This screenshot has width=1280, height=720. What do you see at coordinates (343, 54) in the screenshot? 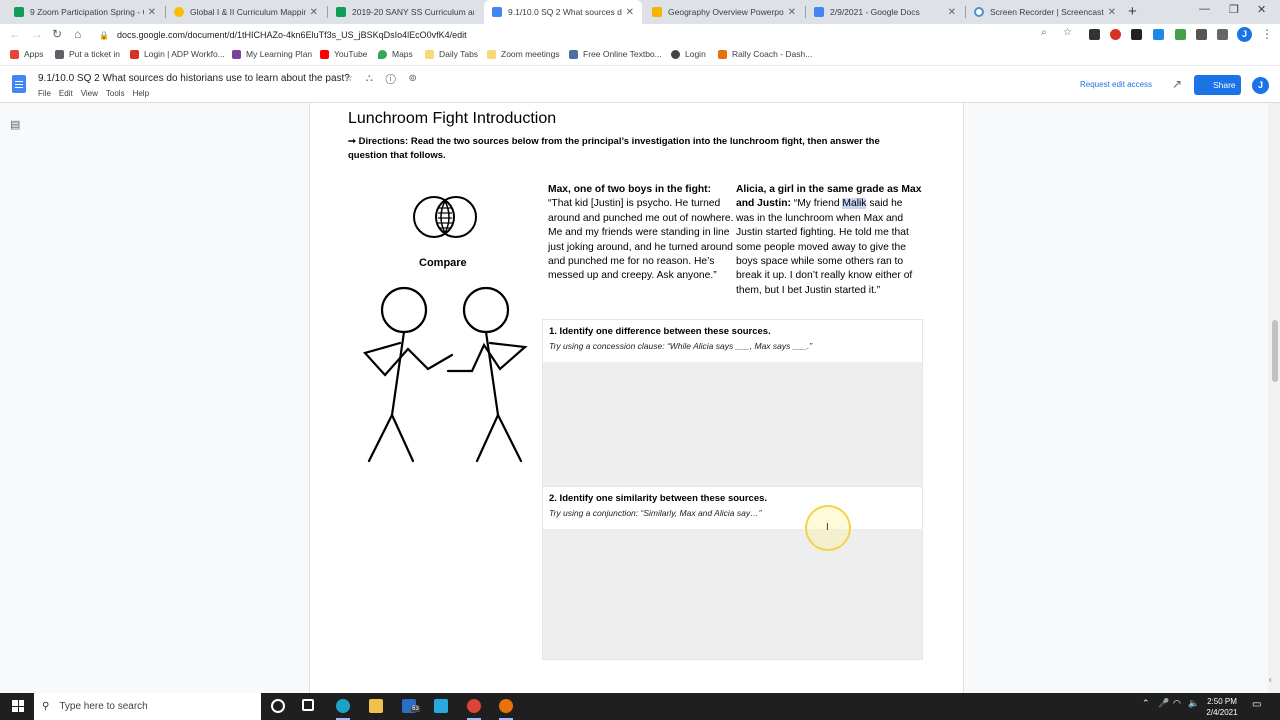
I see `bookmark-youtube: YouTube` at bounding box center [343, 54].